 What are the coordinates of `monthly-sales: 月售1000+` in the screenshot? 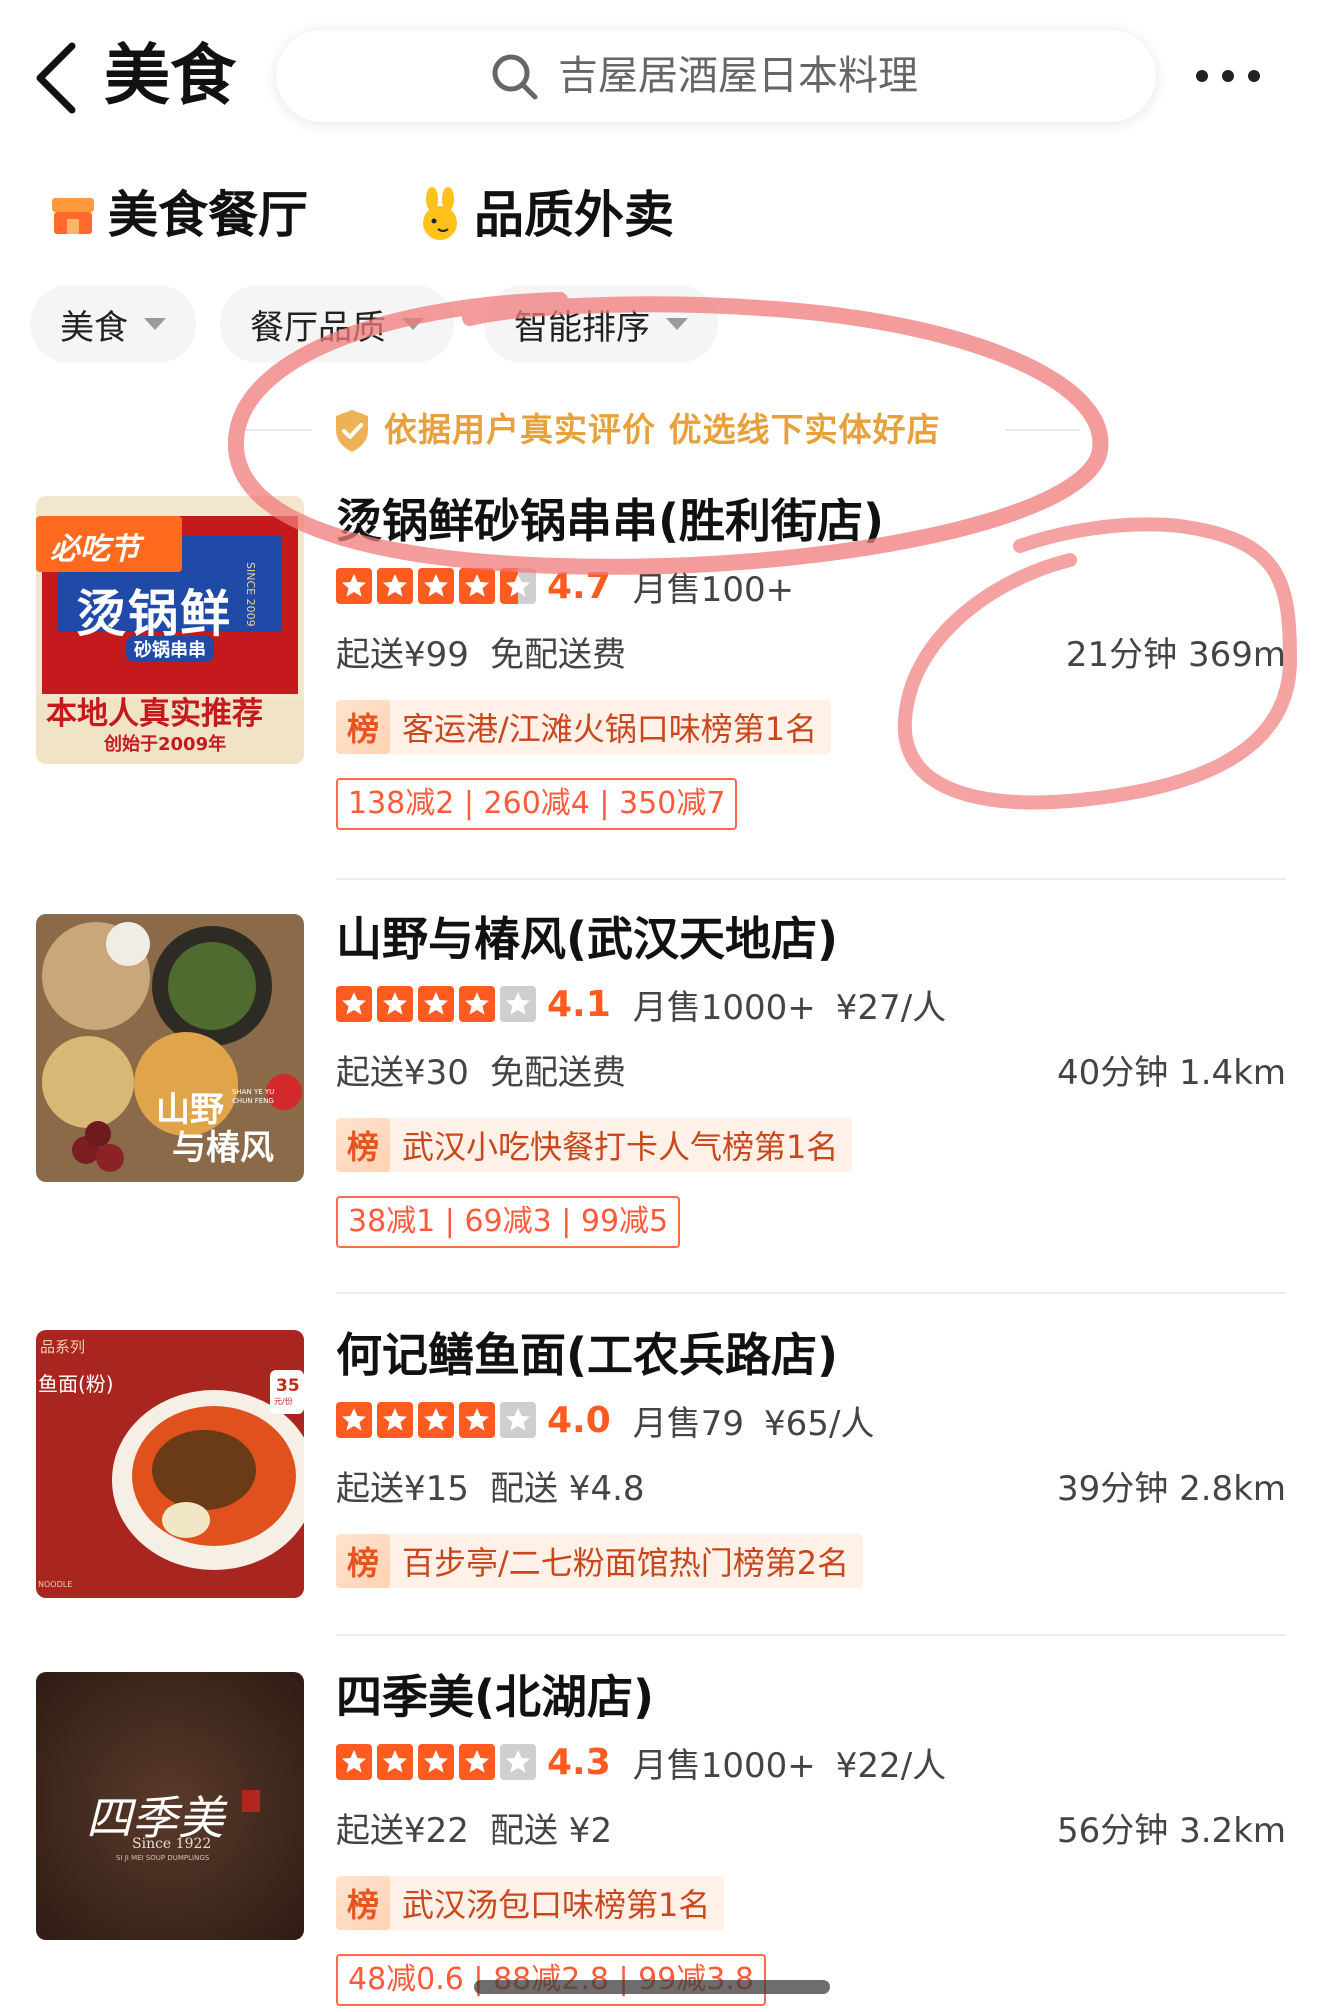 It's located at (724, 1007).